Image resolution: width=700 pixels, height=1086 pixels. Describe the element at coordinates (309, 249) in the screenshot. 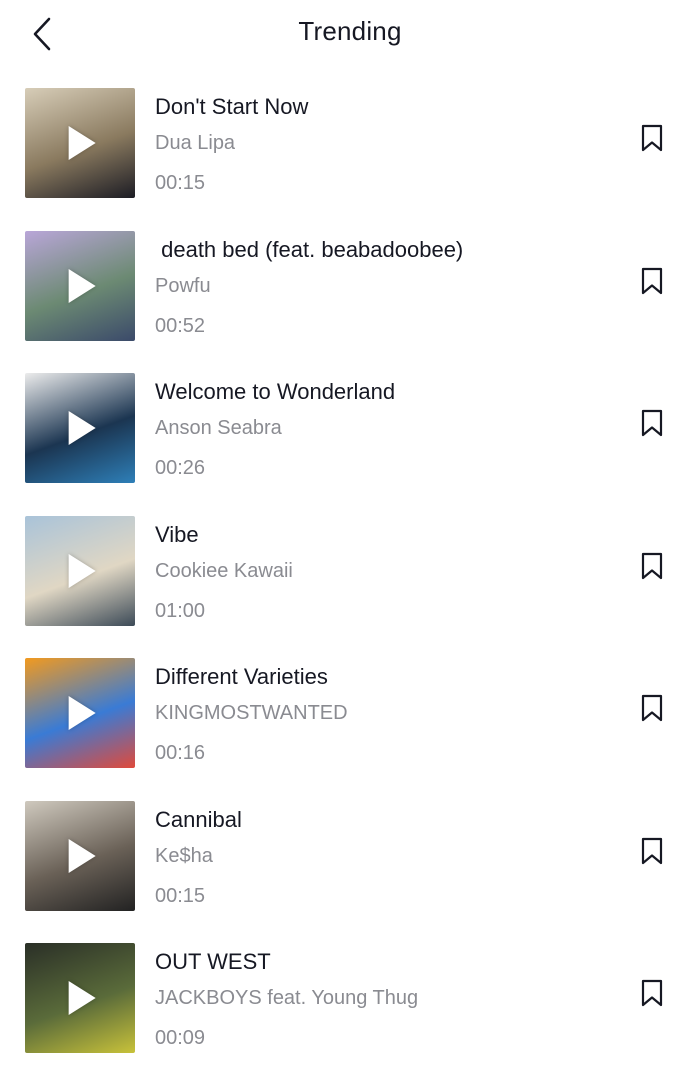

I see `song-title: death bed (feat. beabadoobee)` at that location.